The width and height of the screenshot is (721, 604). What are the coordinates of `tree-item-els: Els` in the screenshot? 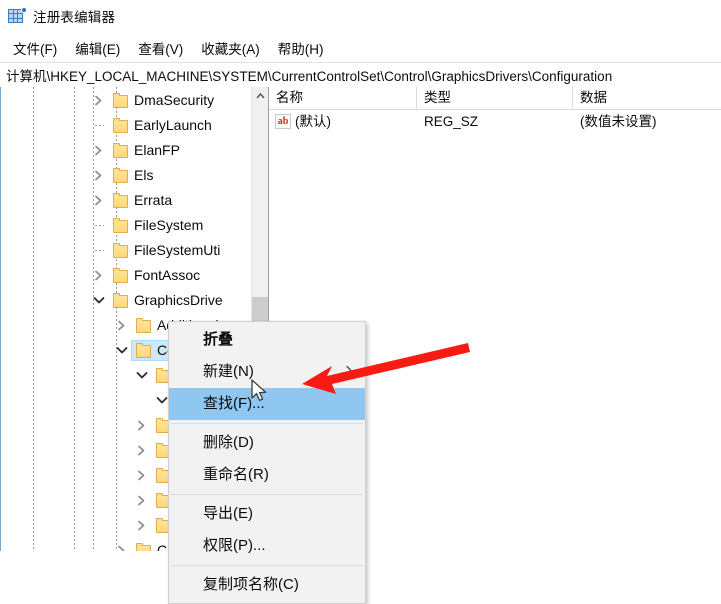 It's located at (126, 175).